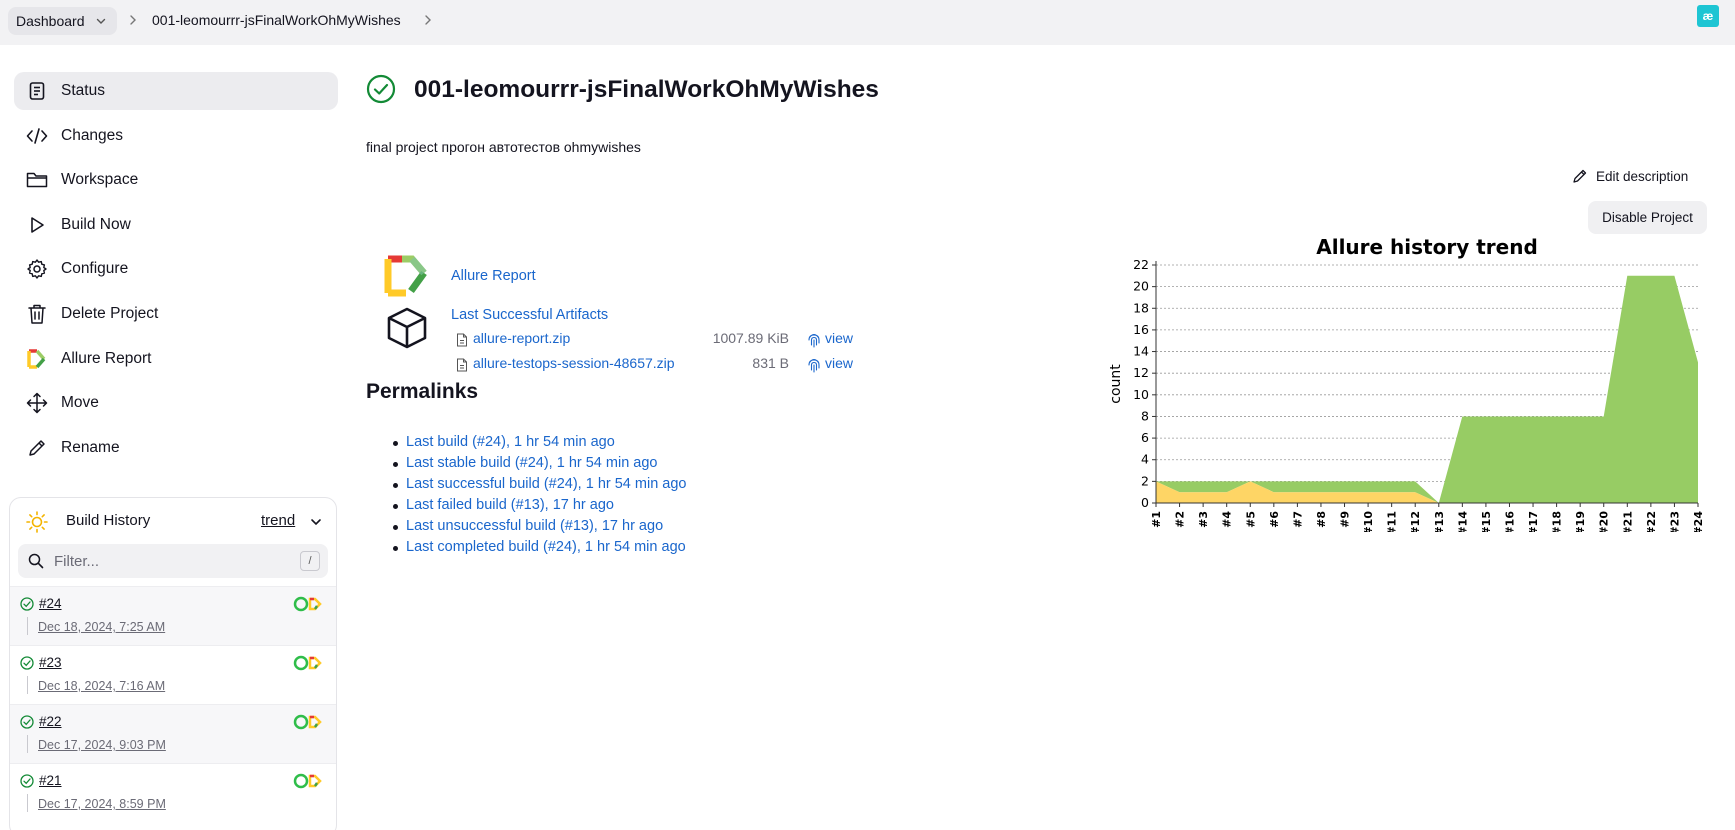 The width and height of the screenshot is (1735, 830). What do you see at coordinates (176, 136) in the screenshot?
I see `sidebar-item-changes: Changes` at bounding box center [176, 136].